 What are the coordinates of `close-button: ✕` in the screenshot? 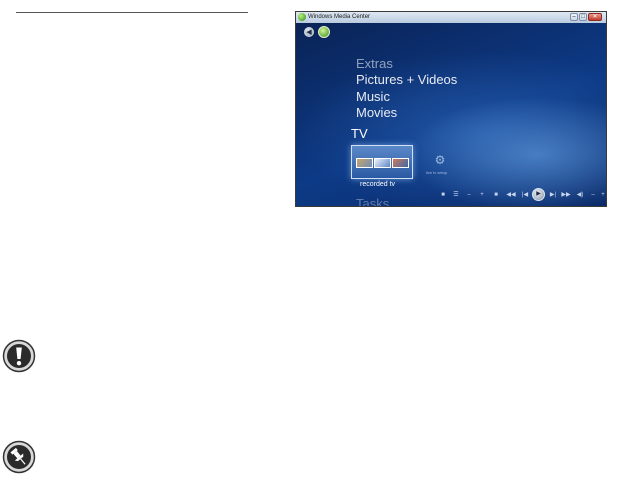 It's located at (595, 17).